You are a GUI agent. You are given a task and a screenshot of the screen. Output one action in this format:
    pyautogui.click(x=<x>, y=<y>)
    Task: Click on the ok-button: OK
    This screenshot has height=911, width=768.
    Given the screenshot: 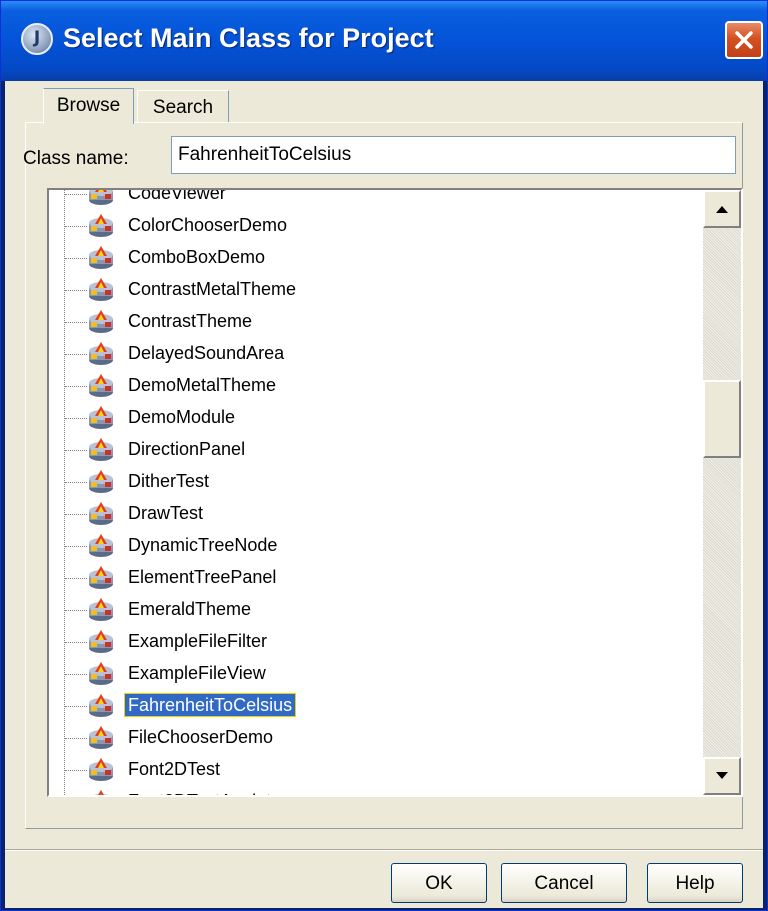 What is the action you would take?
    pyautogui.click(x=439, y=883)
    